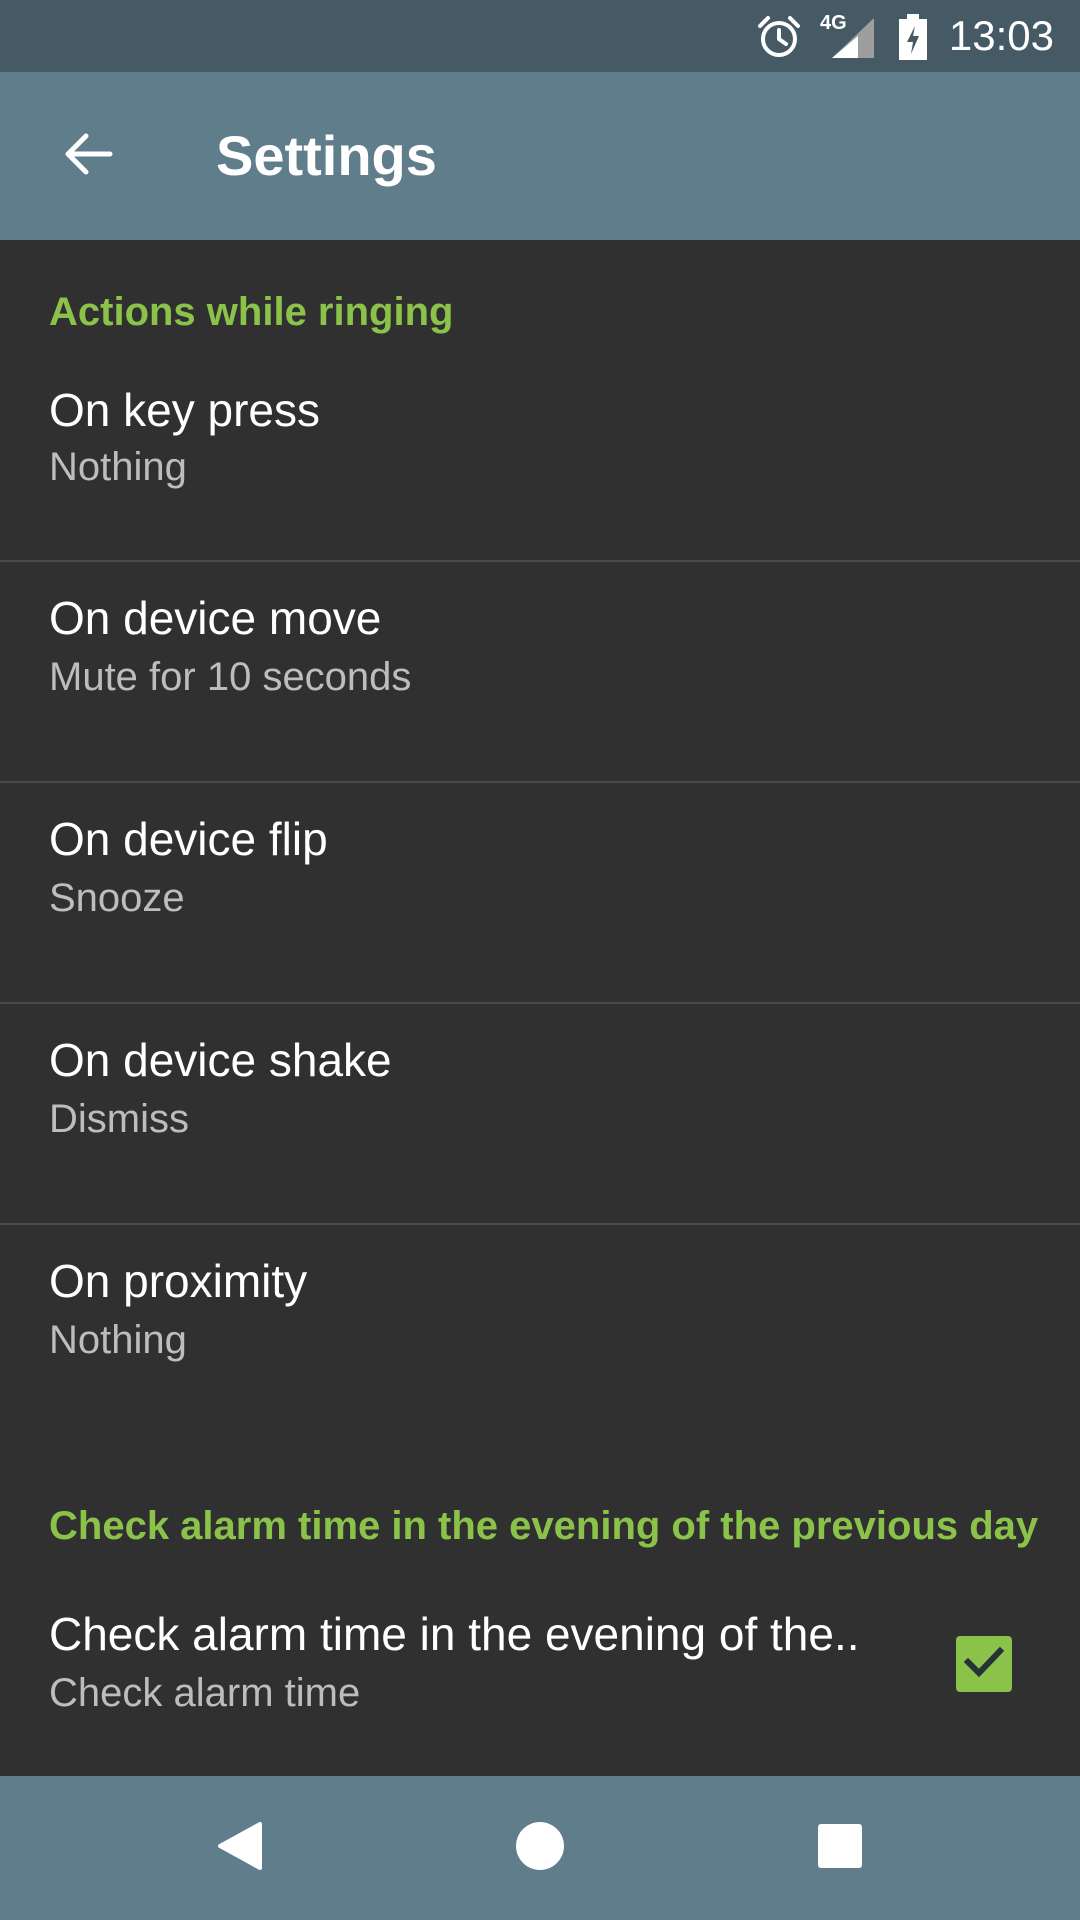  I want to click on checkmark-icon, so click(984, 1664).